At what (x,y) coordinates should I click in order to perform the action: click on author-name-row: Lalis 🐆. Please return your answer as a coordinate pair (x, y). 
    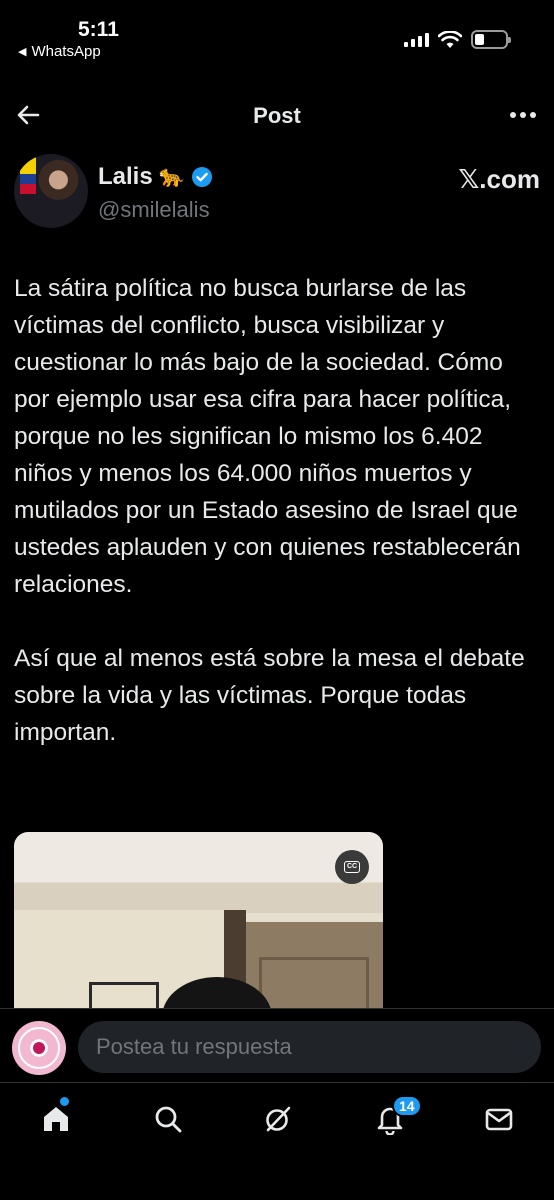
    Looking at the image, I should click on (155, 177).